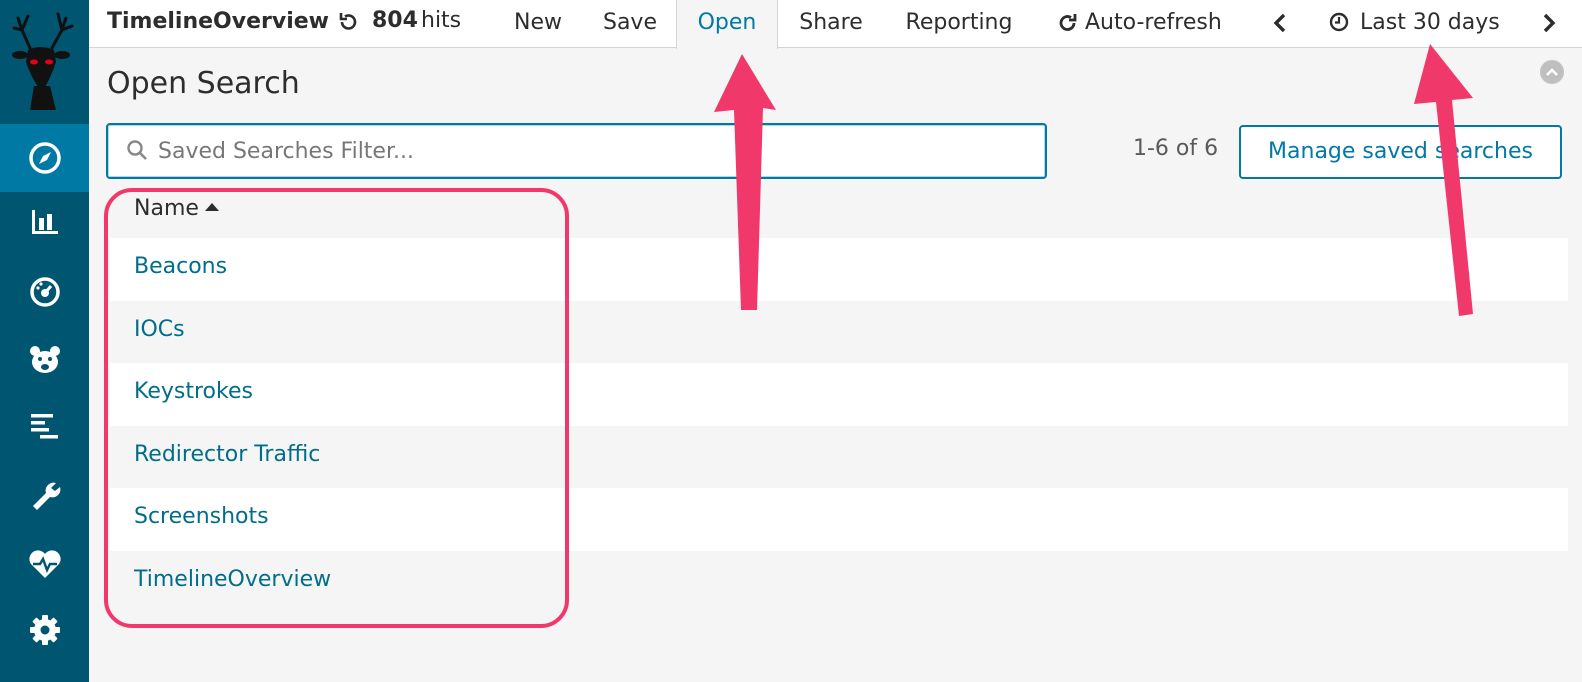 The width and height of the screenshot is (1582, 682). I want to click on sidebar-item-monitoring, so click(44, 564).